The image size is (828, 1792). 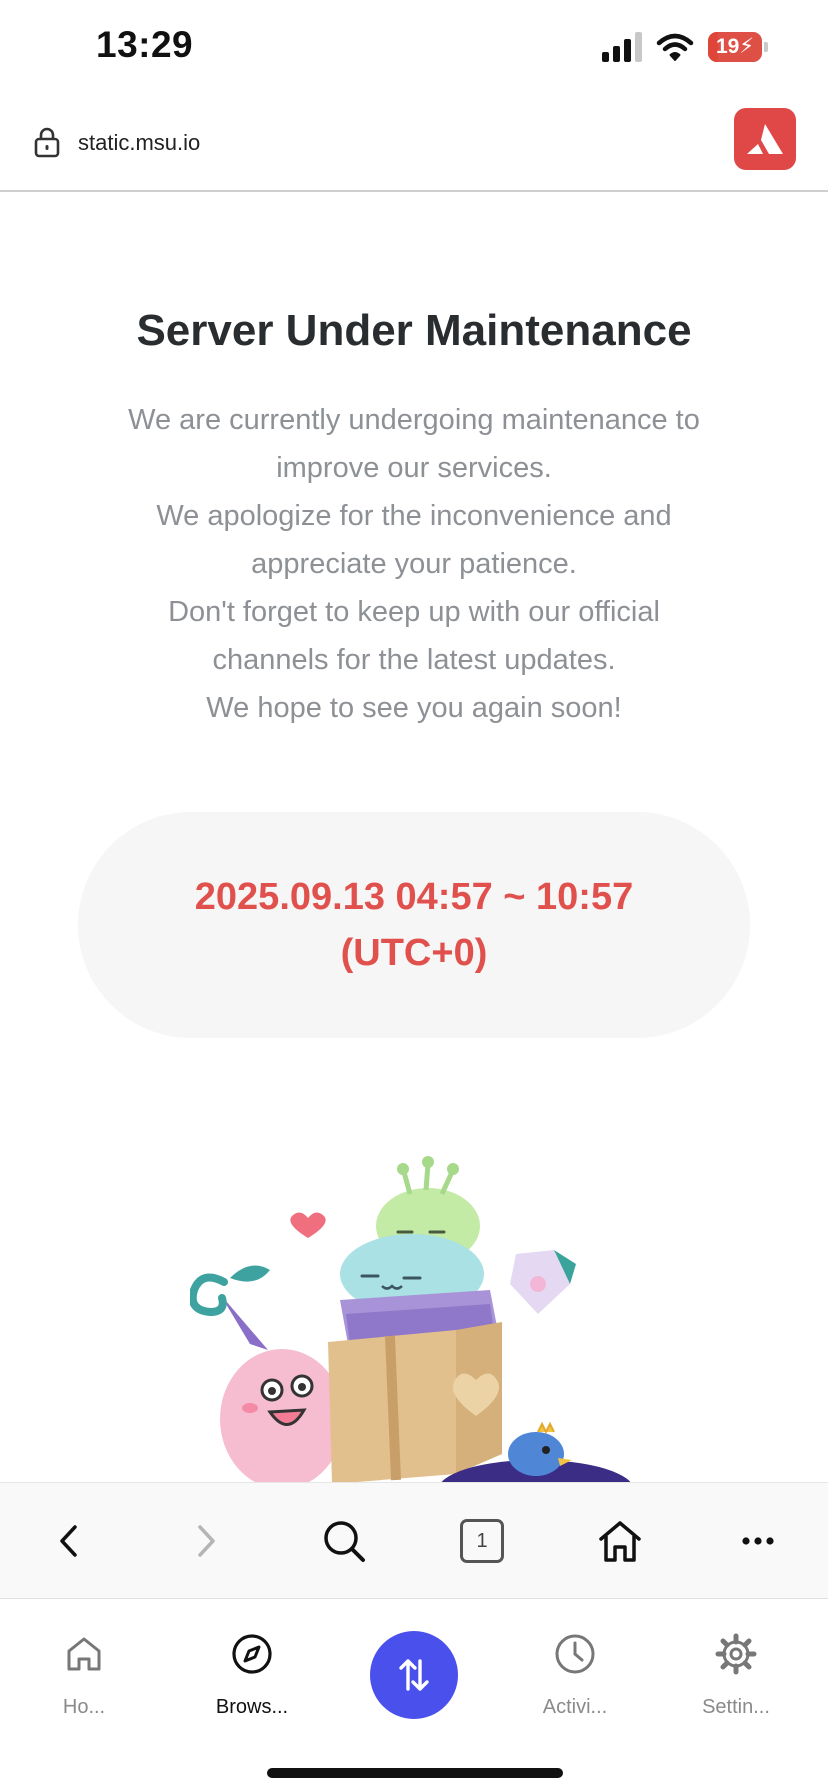 What do you see at coordinates (415, 1773) in the screenshot?
I see `home-indicator` at bounding box center [415, 1773].